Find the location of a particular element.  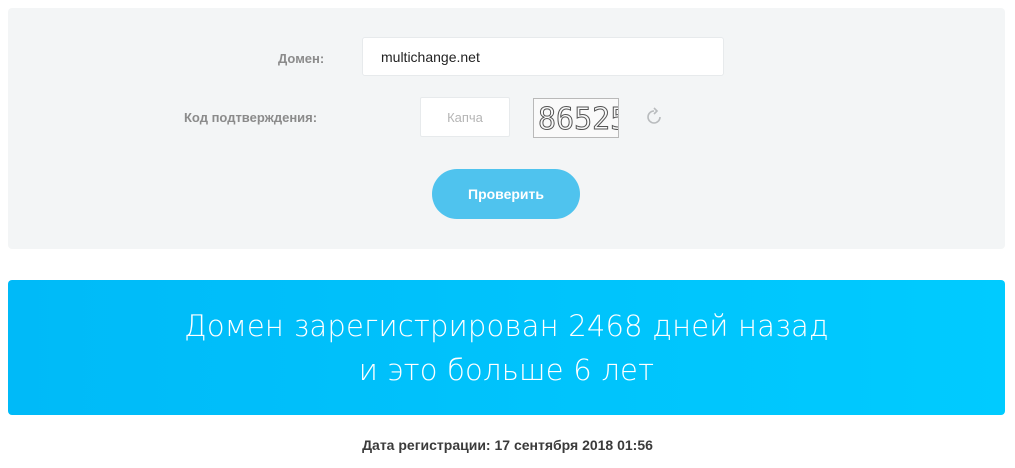

captcha-input is located at coordinates (465, 117).